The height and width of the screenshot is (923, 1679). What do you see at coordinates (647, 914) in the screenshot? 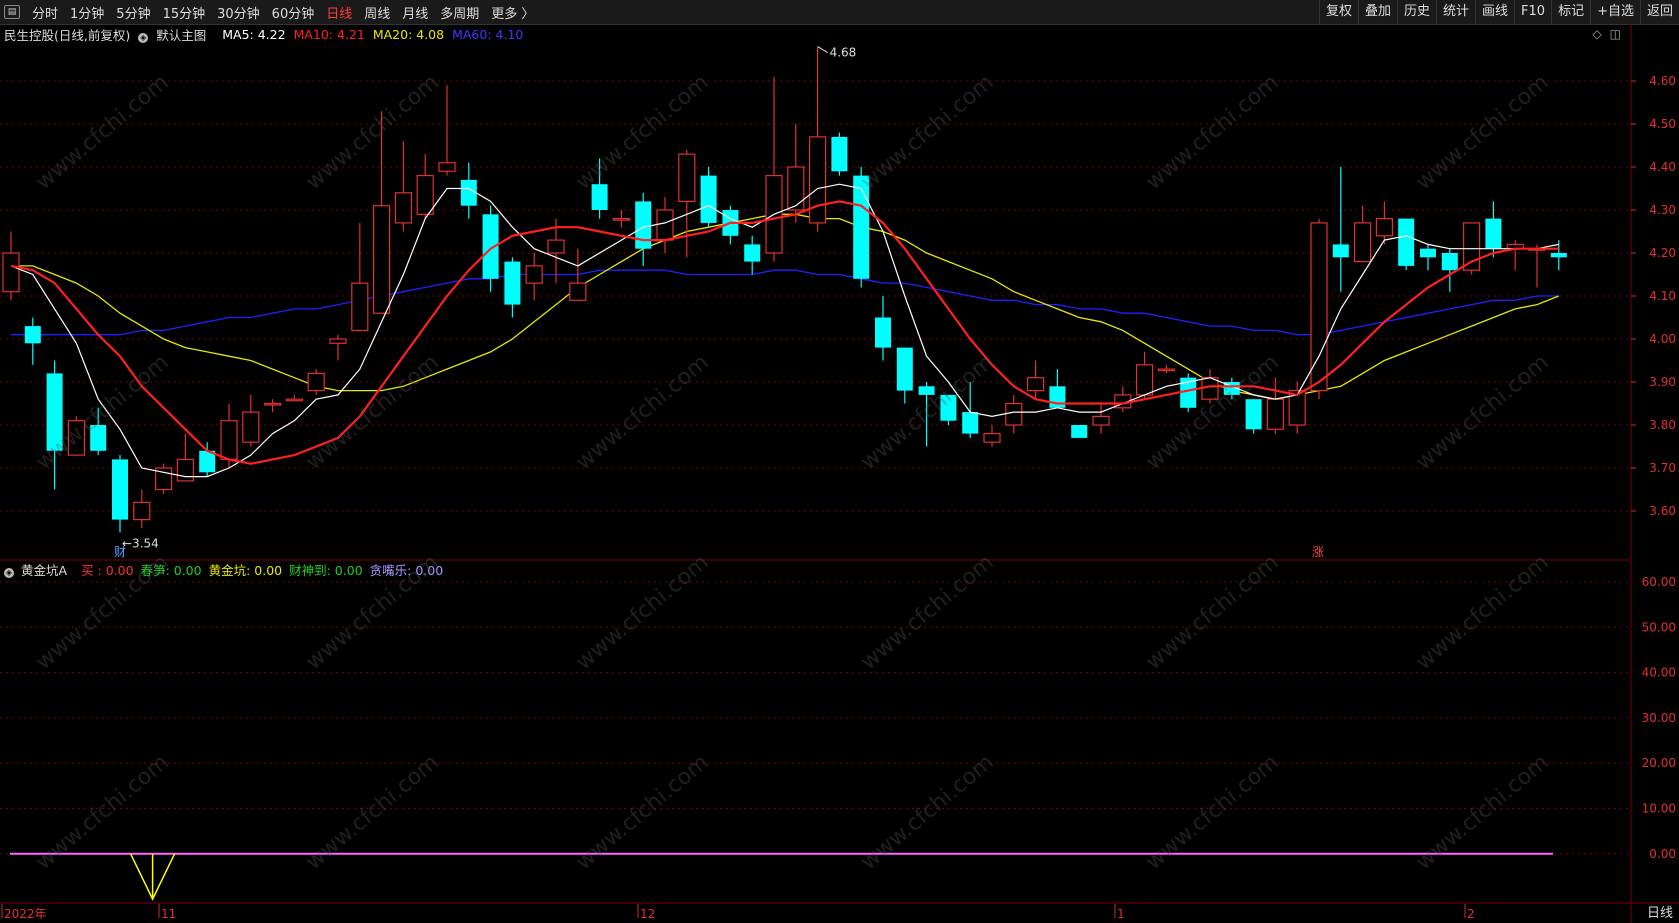
I see `date-label: 12` at bounding box center [647, 914].